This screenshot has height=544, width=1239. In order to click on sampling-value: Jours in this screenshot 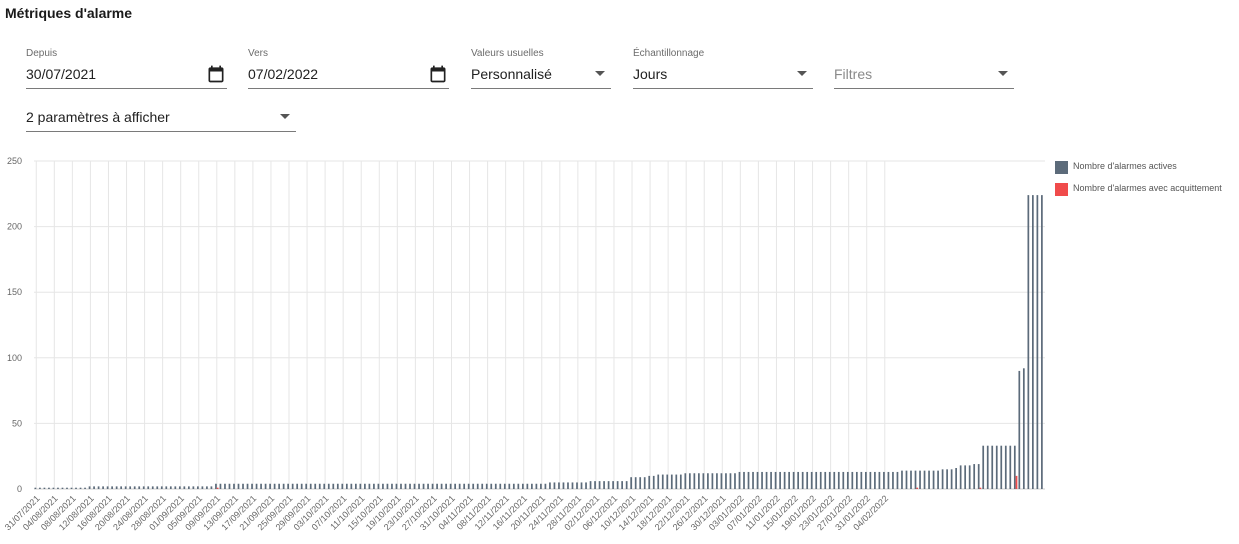, I will do `click(650, 74)`.